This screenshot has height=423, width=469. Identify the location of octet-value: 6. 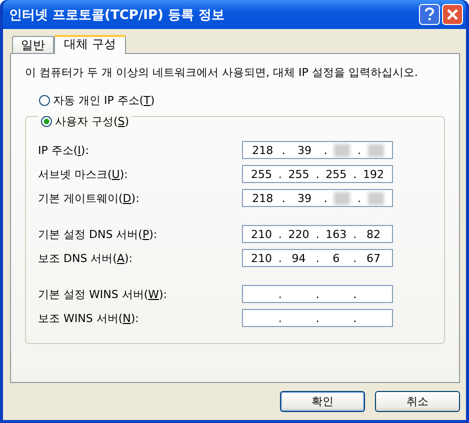
(336, 258).